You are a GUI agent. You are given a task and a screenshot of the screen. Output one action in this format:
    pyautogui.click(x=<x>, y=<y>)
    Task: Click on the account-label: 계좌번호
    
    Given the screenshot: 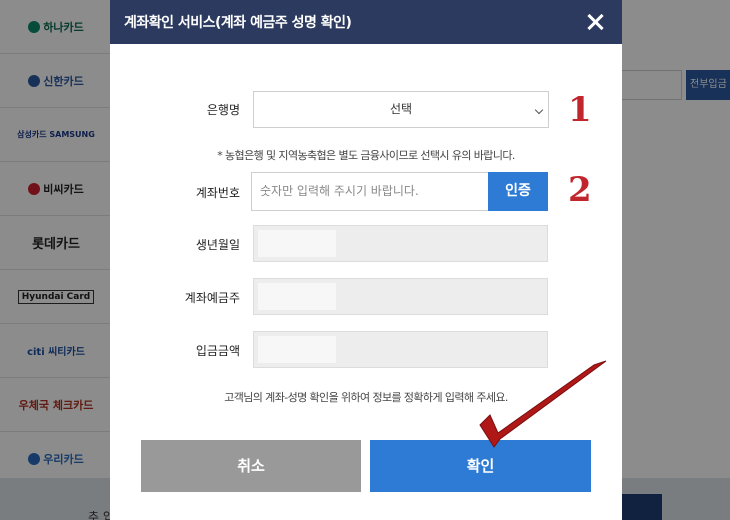 What is the action you would take?
    pyautogui.click(x=217, y=193)
    